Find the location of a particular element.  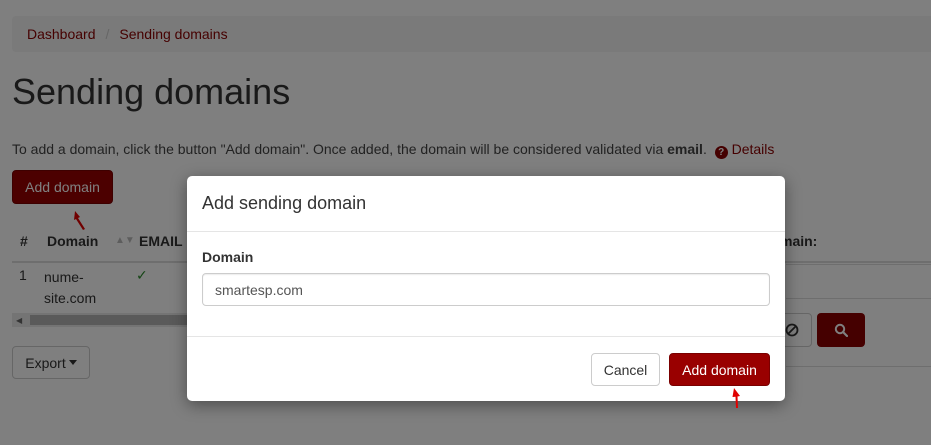

modal-footer: Cancel Add domain is located at coordinates (486, 369).